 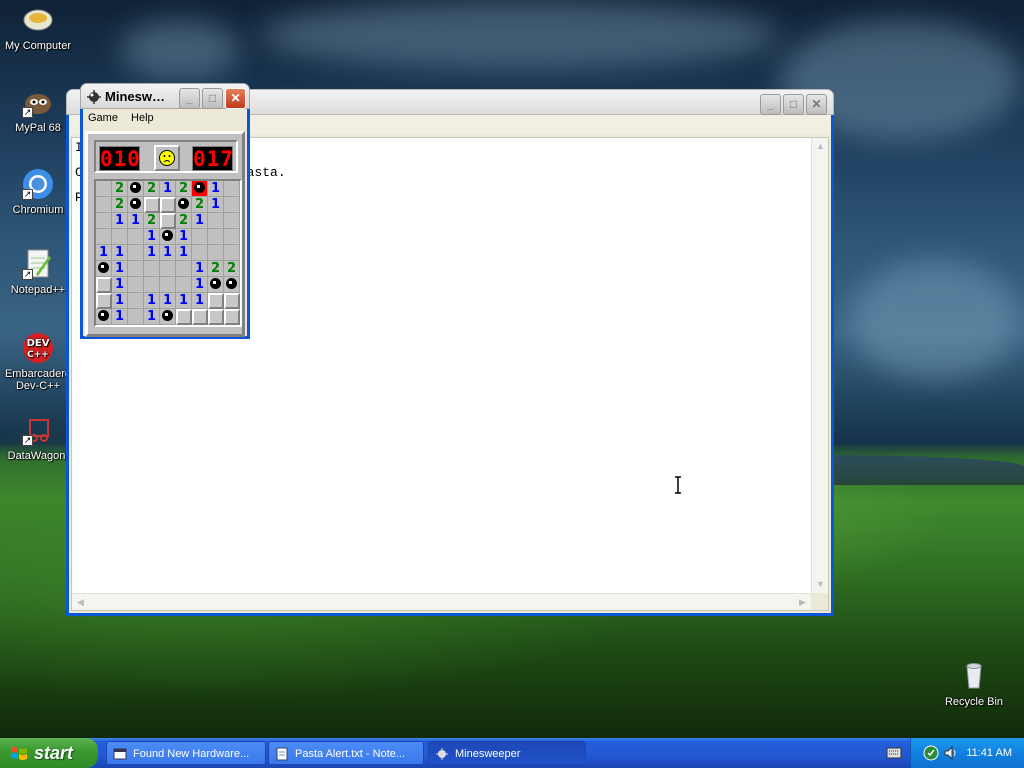 I want to click on desktop-icon-recycle-bin: Recycle Bin, so click(x=974, y=684).